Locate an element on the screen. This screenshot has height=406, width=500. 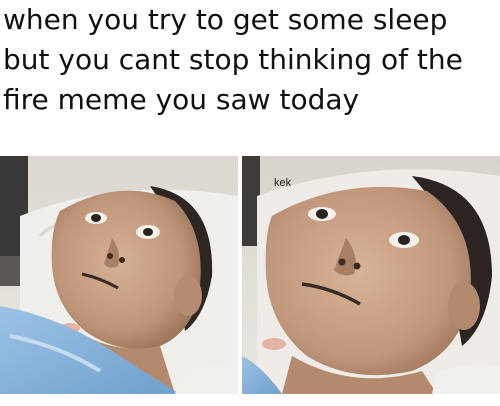
kek-label: kek is located at coordinates (283, 183).